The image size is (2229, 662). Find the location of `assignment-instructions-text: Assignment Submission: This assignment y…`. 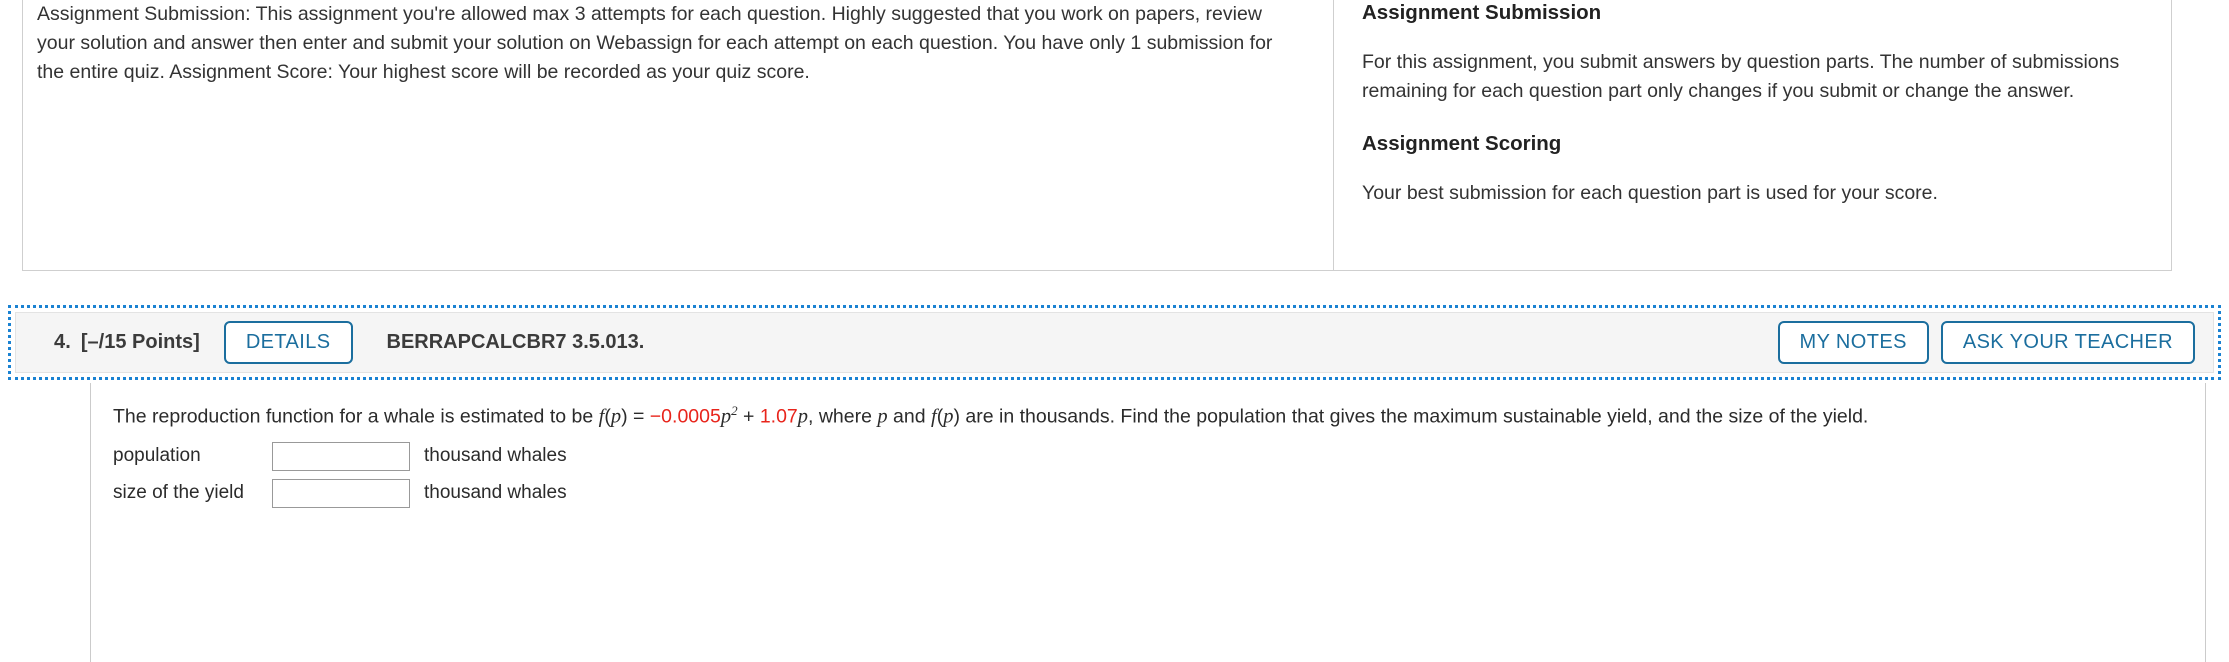

assignment-instructions-text: Assignment Submission: This assignment y… is located at coordinates (655, 43).